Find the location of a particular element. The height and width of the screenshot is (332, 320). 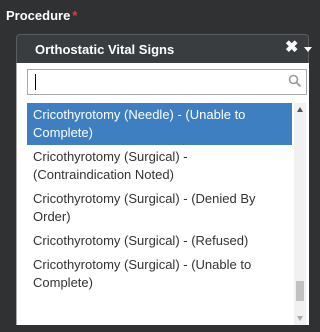

clear-icon: ✖ is located at coordinates (291, 48).